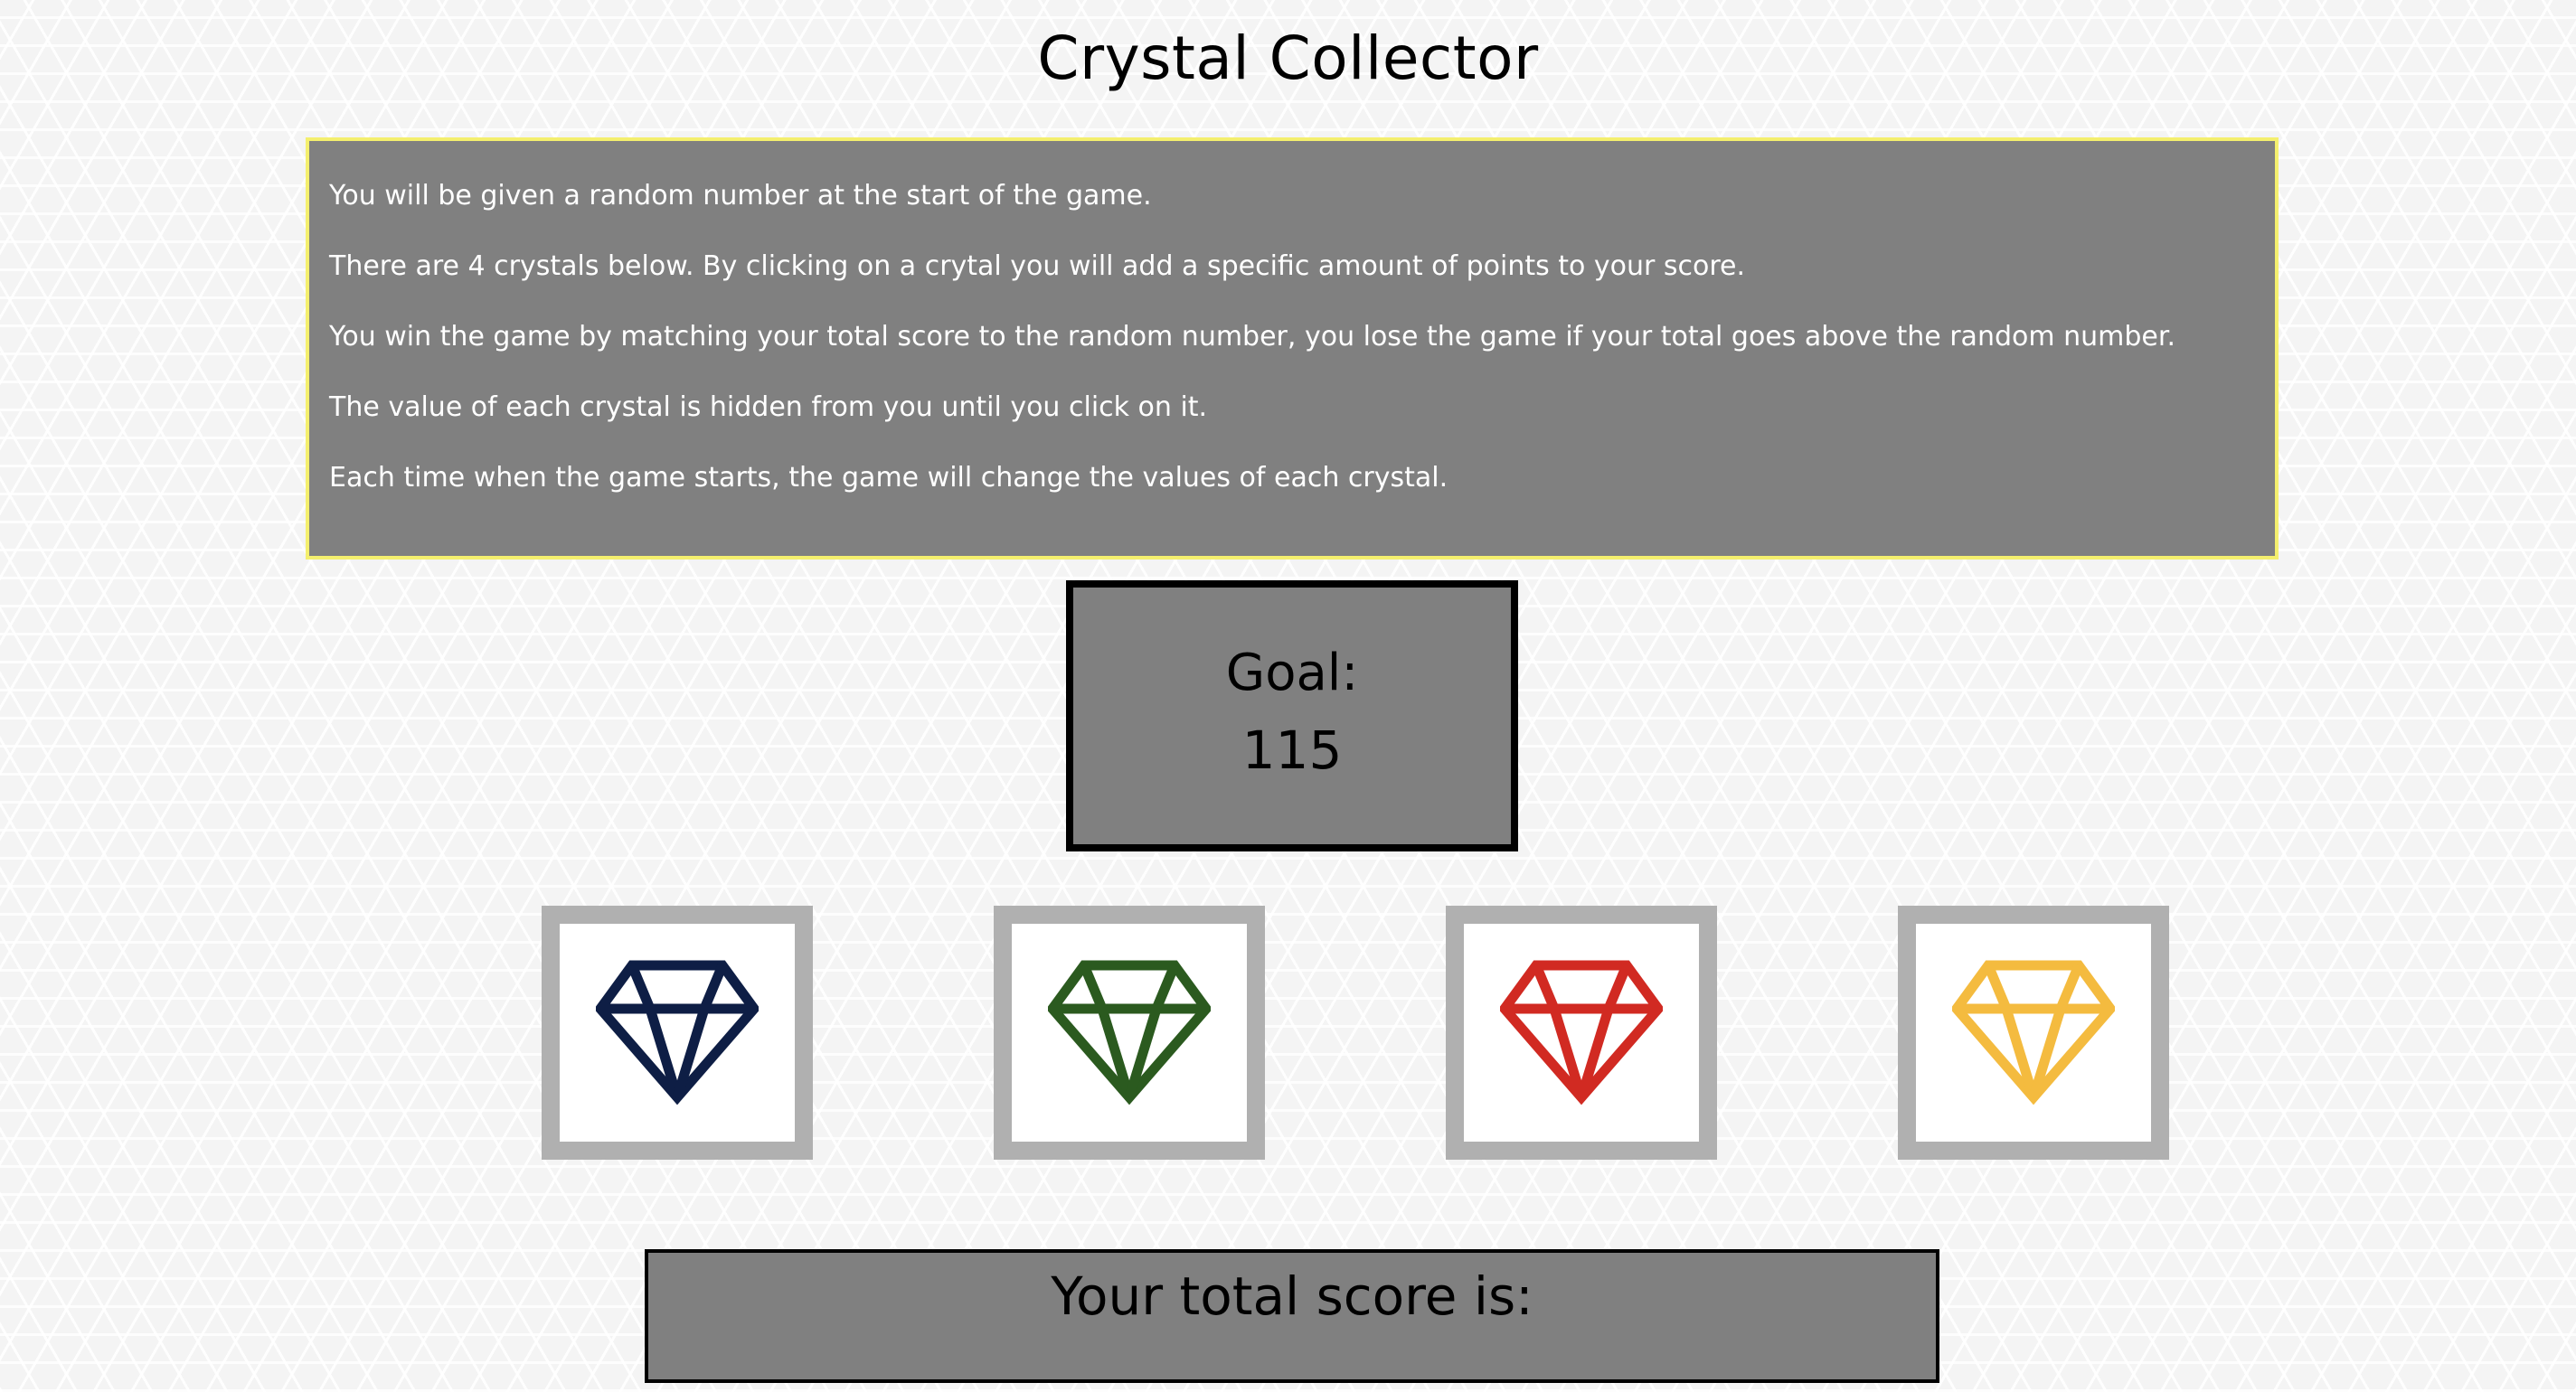 Image resolution: width=2576 pixels, height=1392 pixels. I want to click on crystal-button-navy, so click(677, 1033).